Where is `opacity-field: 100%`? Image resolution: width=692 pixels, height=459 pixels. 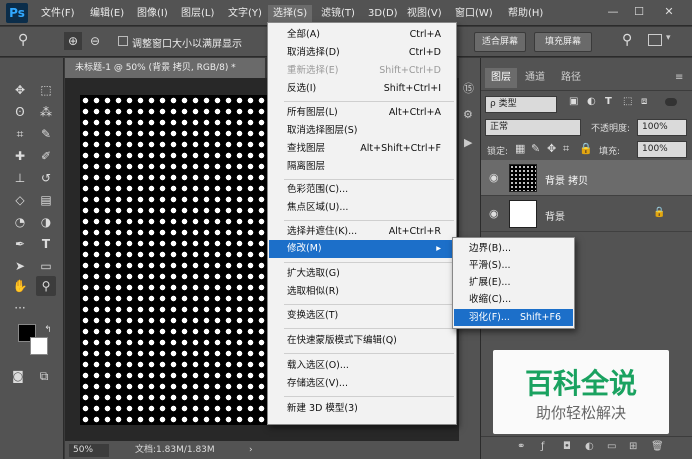 opacity-field: 100% is located at coordinates (662, 127).